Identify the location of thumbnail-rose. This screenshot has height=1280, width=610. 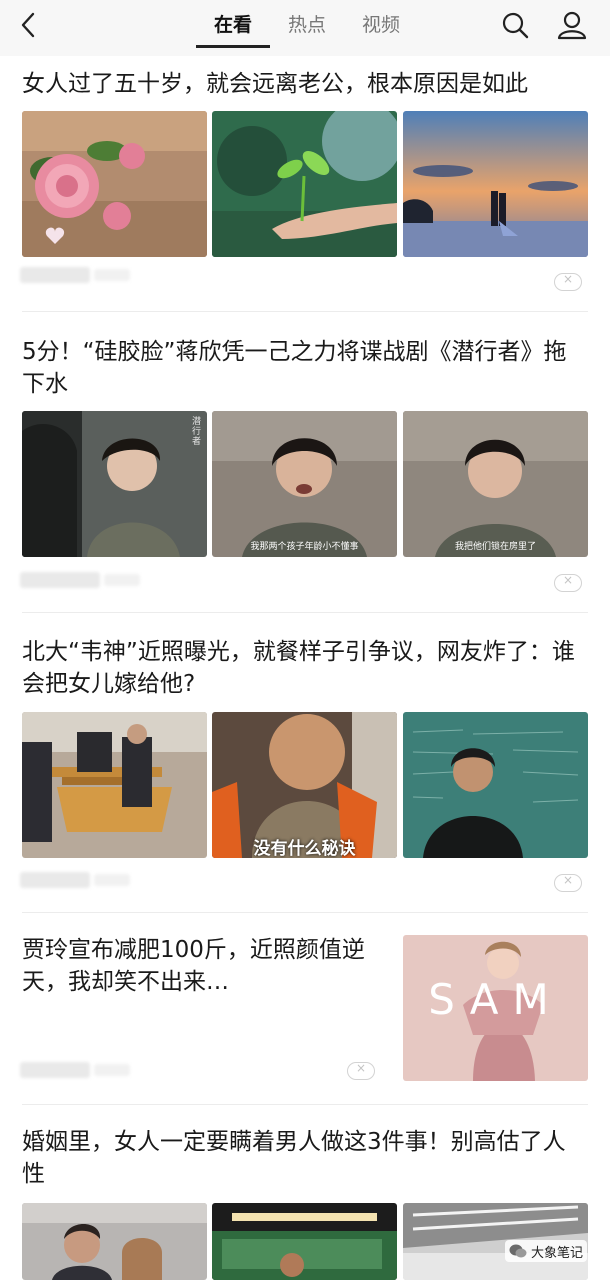
(114, 184).